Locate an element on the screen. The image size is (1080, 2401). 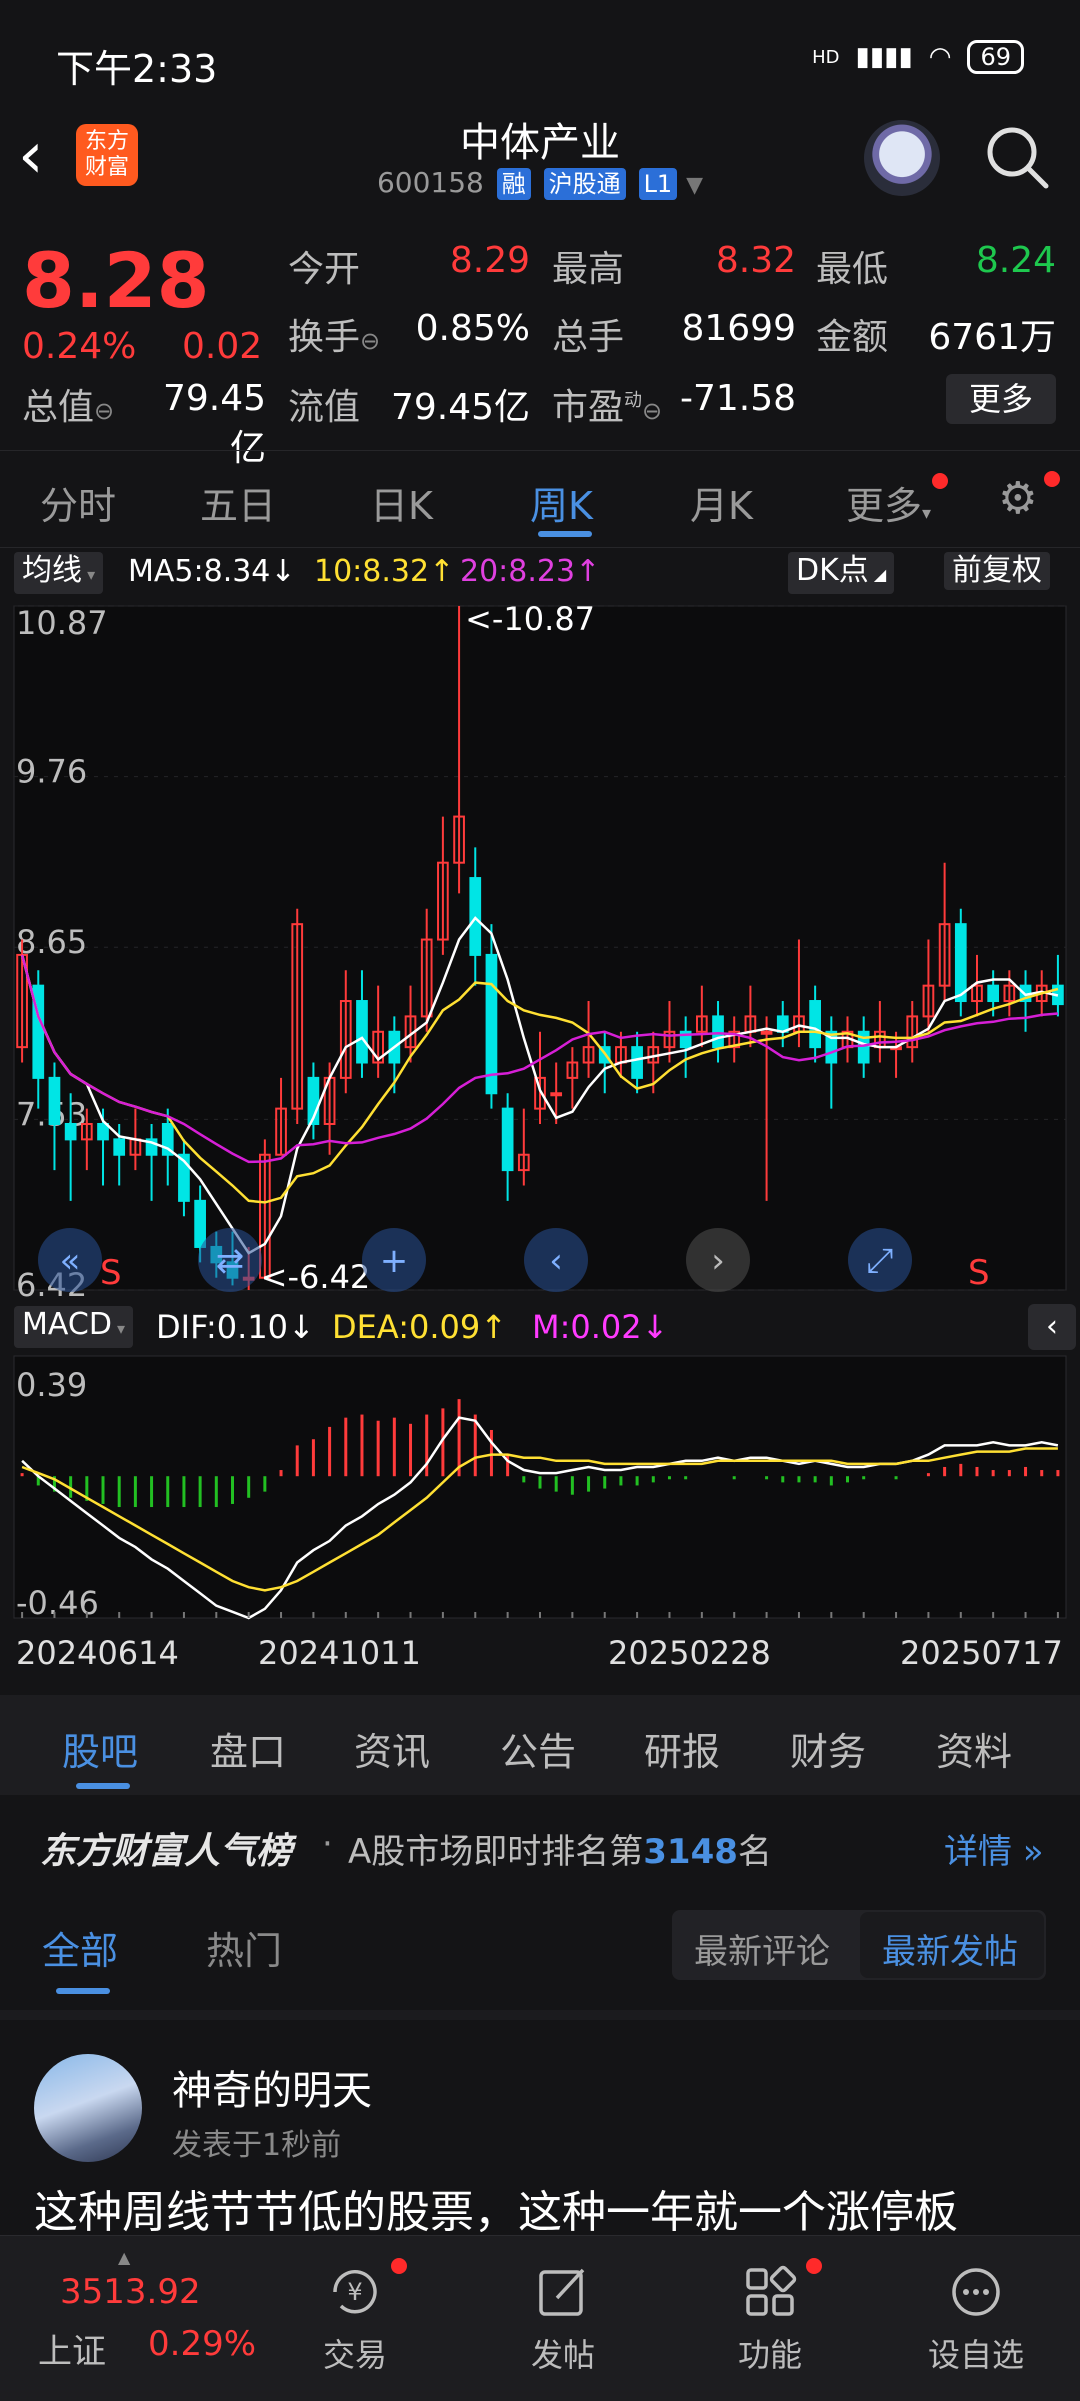
ma20-value: 20:8.23↑ is located at coordinates (530, 571).